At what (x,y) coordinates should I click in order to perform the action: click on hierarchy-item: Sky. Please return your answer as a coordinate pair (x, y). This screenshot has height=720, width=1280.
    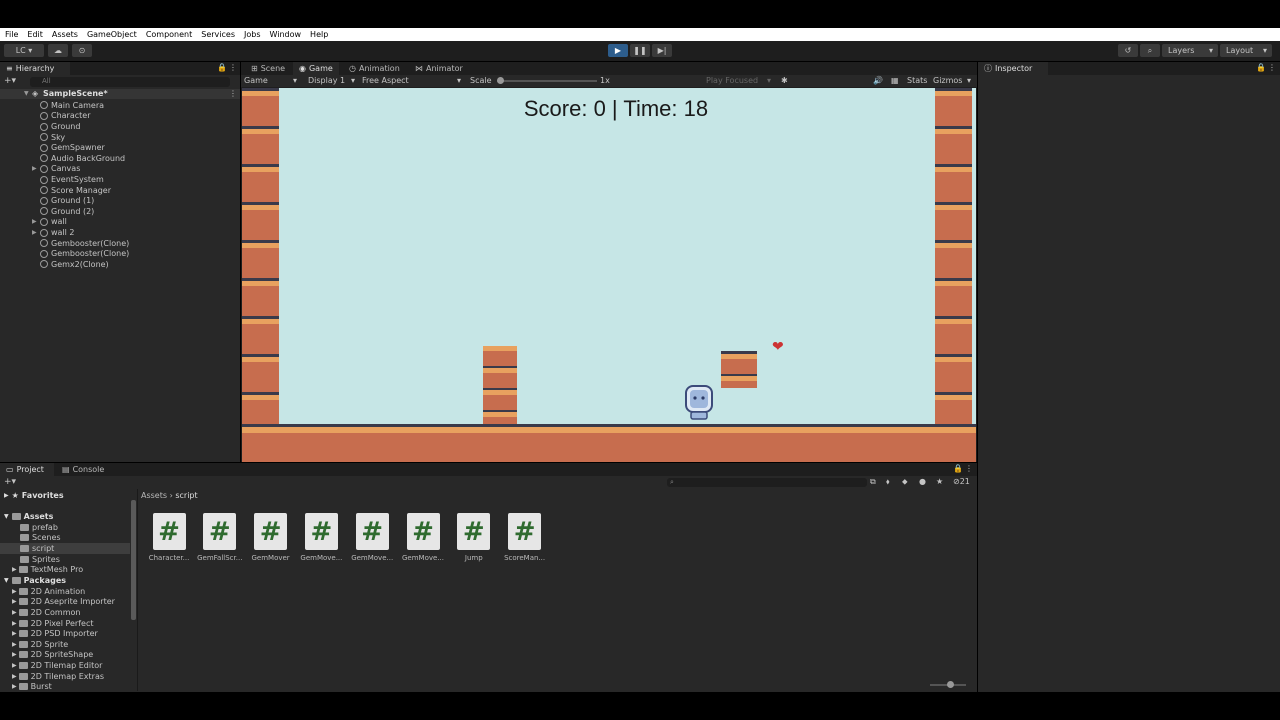
    Looking at the image, I should click on (52, 137).